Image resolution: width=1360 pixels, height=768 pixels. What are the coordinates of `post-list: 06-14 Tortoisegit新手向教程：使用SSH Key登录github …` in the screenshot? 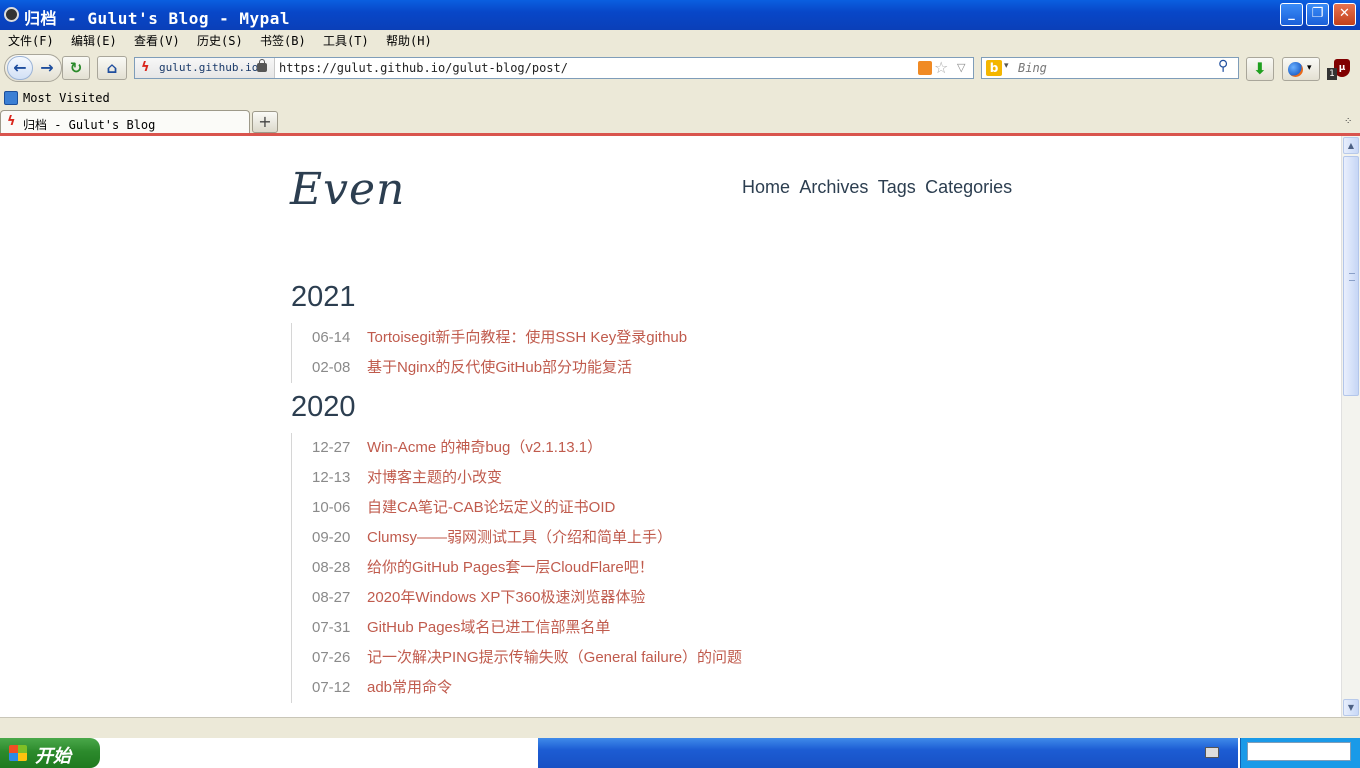 It's located at (671, 353).